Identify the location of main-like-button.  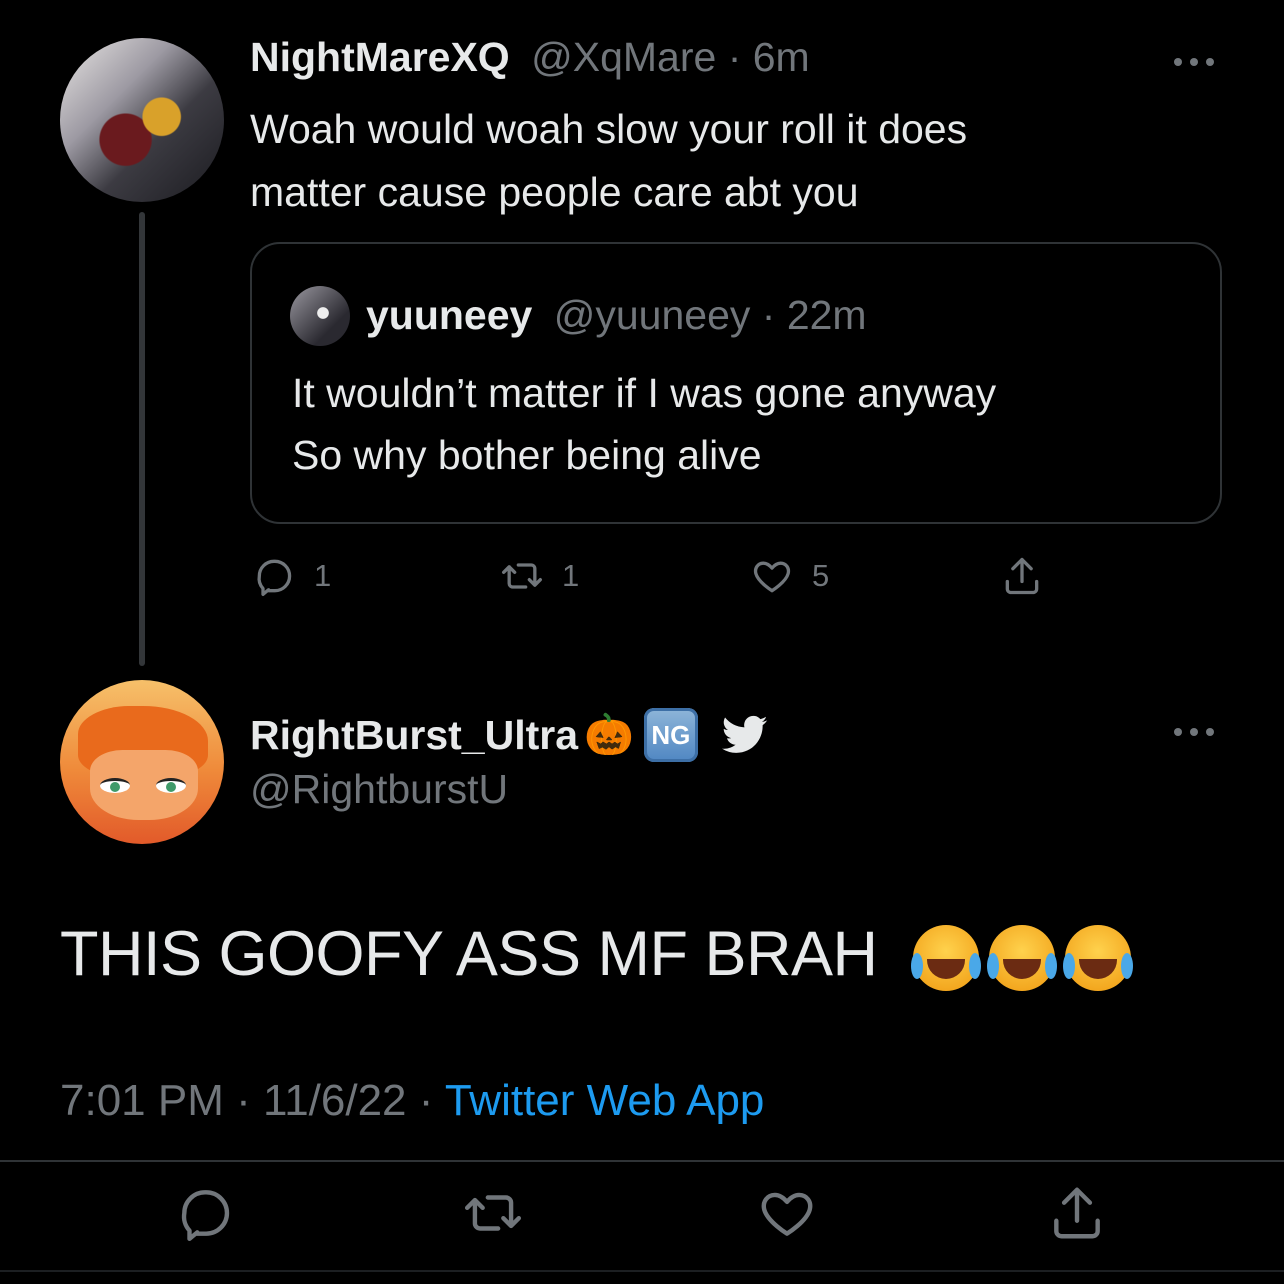
(787, 1213).